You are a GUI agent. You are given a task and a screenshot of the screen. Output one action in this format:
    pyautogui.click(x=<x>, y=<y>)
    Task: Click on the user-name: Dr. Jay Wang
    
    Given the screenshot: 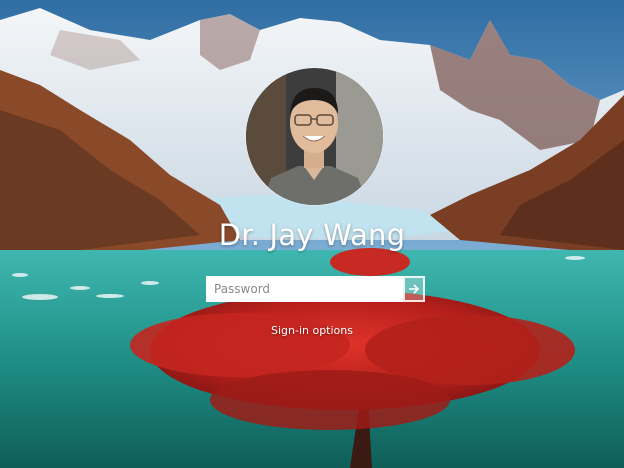 What is the action you would take?
    pyautogui.click(x=312, y=235)
    